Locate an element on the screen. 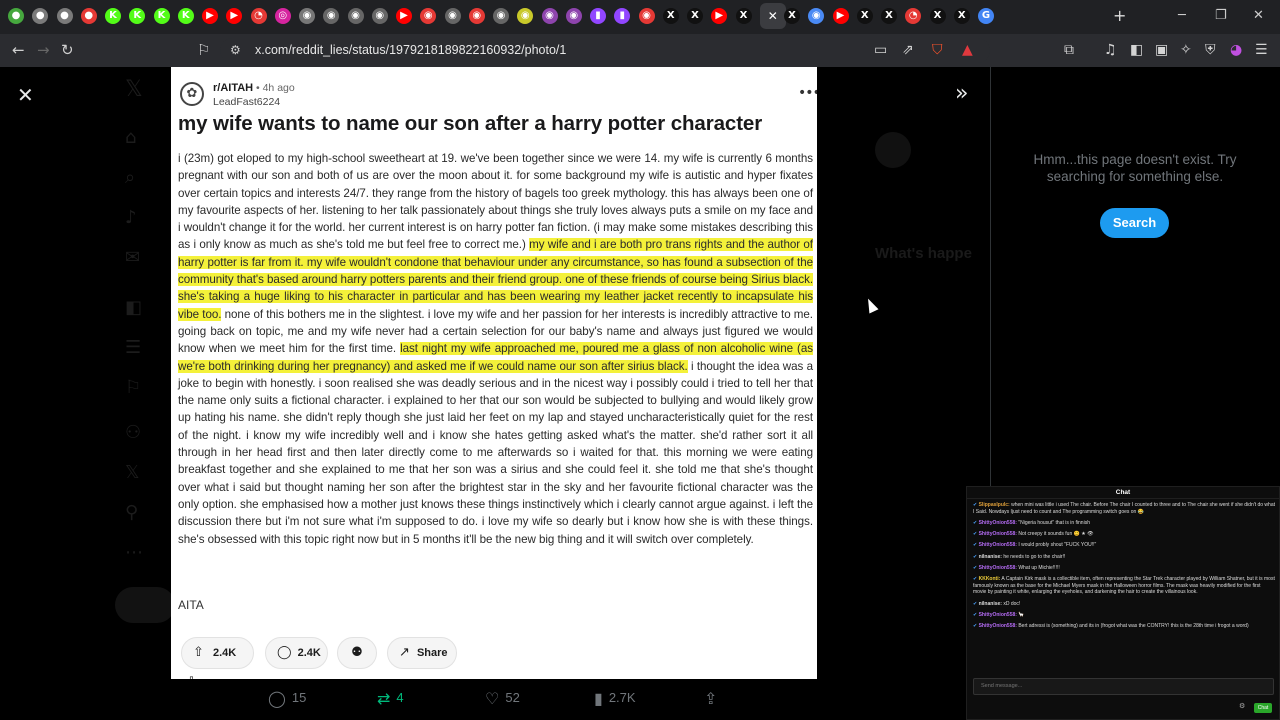 This screenshot has height=720, width=1280. expand-panel-icon: » is located at coordinates (961, 93).